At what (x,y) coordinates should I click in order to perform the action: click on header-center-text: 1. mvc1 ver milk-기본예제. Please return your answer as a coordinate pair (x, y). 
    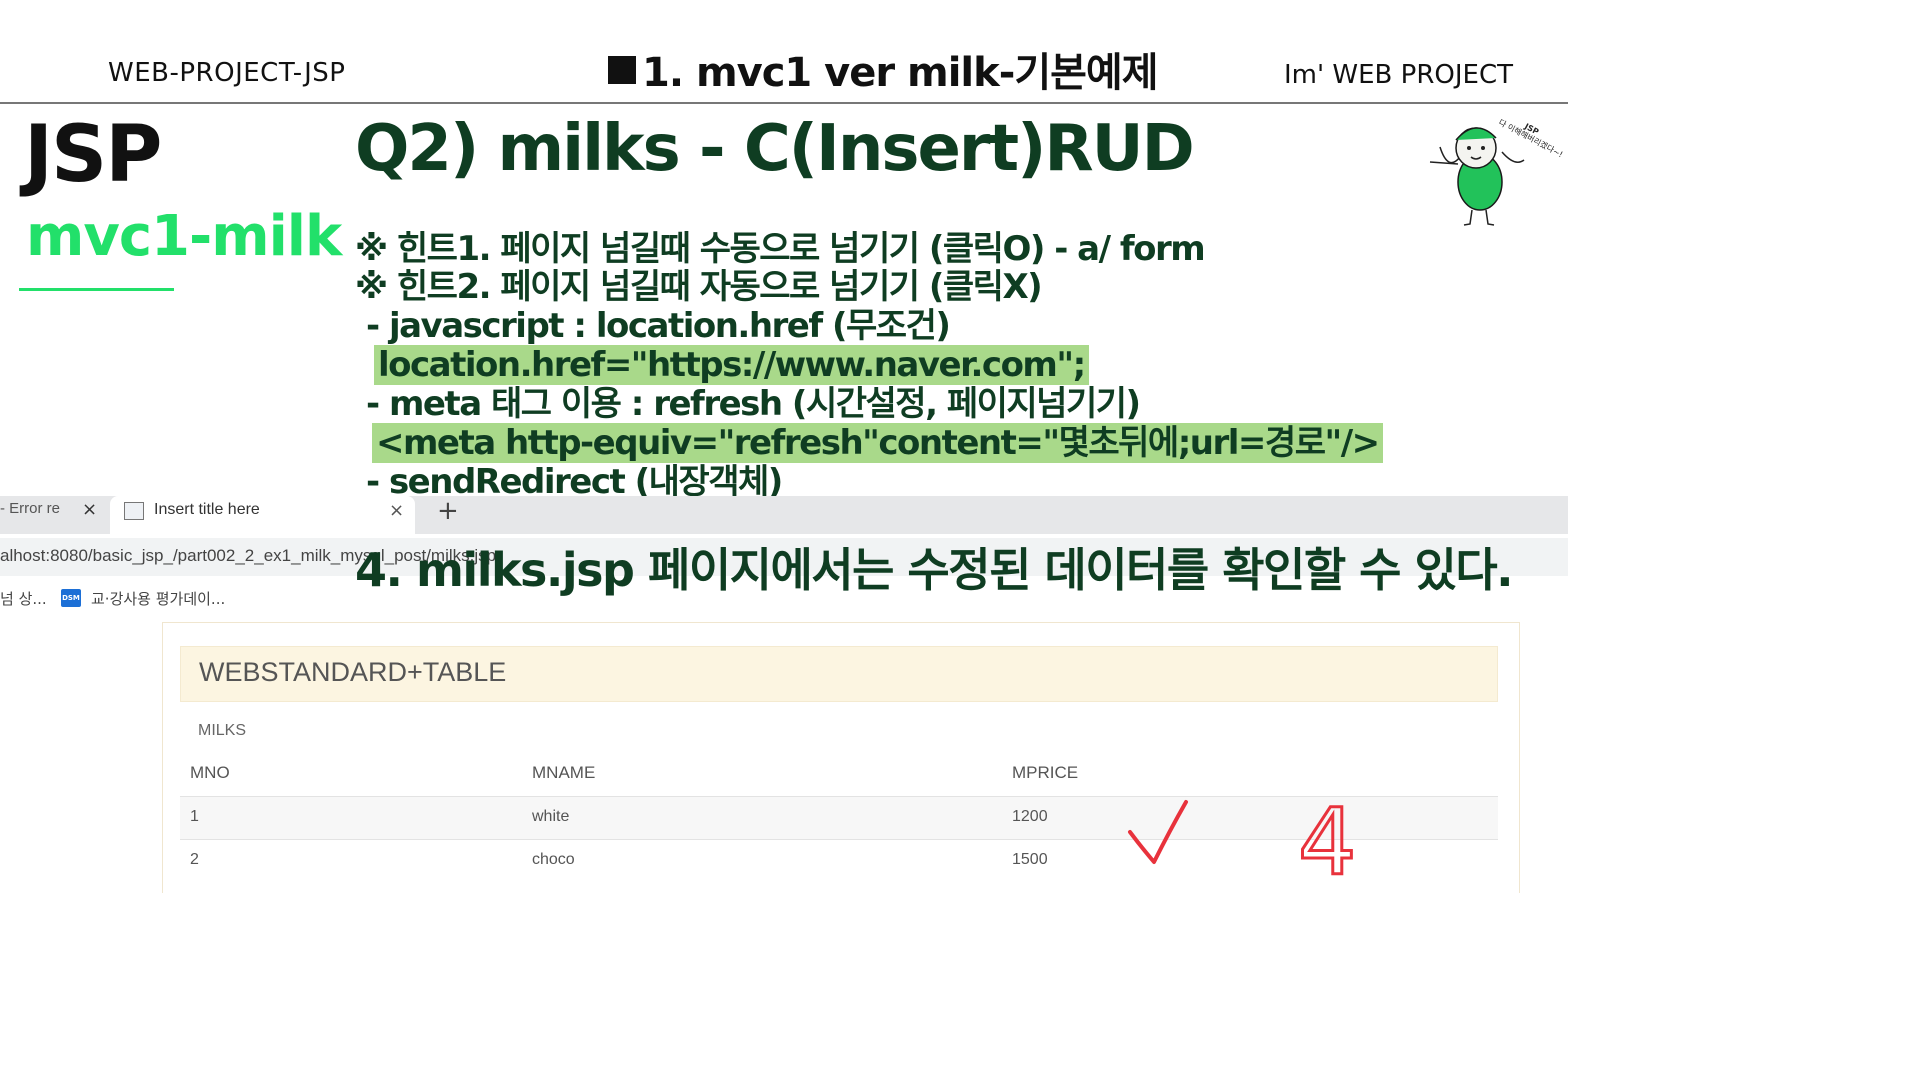
    Looking at the image, I should click on (900, 73).